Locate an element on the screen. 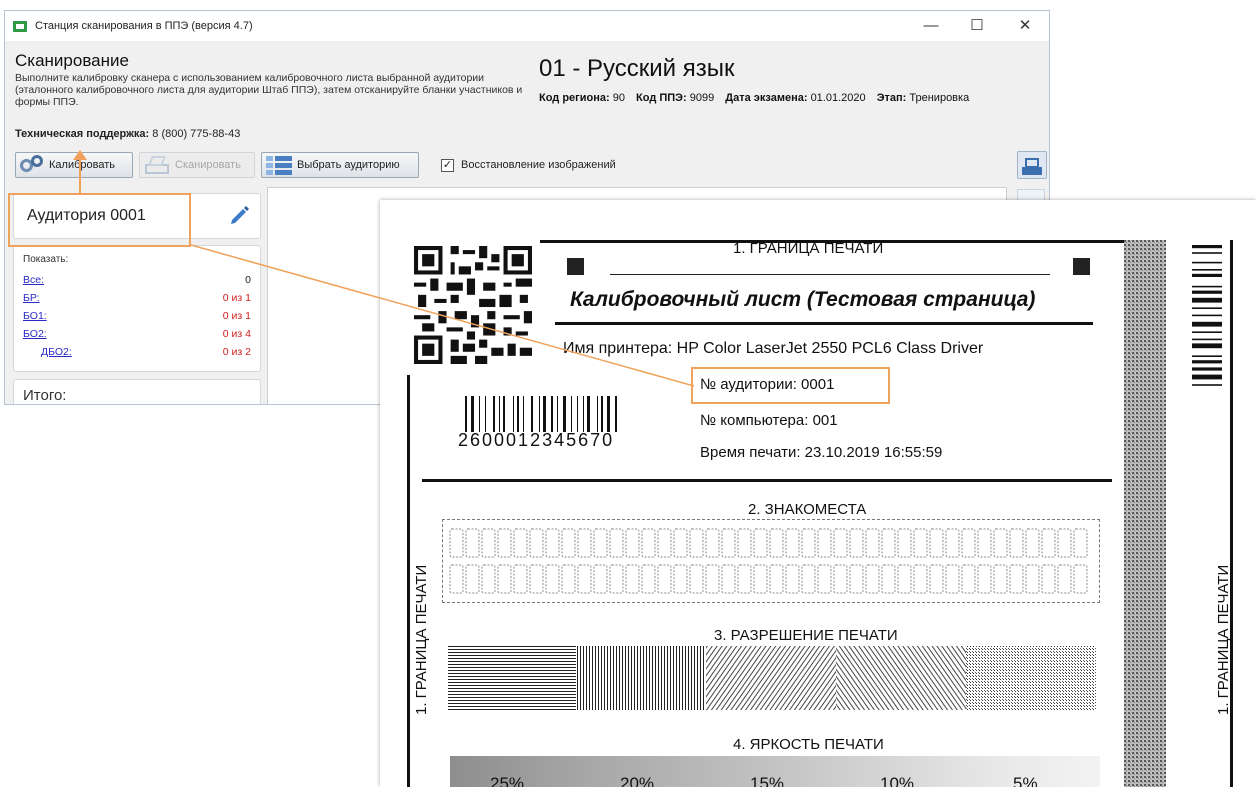  choose-room-button: Выбрать аудиторию is located at coordinates (340, 165).